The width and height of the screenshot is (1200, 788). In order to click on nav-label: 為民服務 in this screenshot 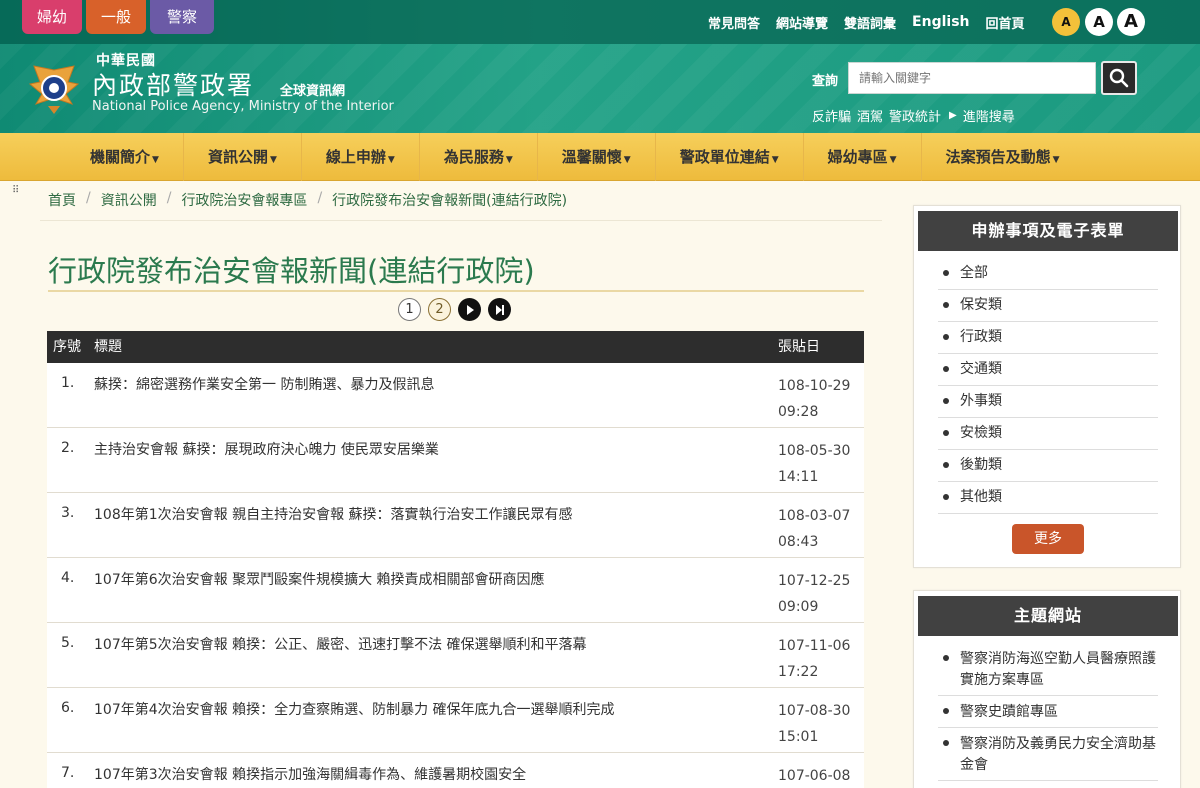, I will do `click(473, 157)`.